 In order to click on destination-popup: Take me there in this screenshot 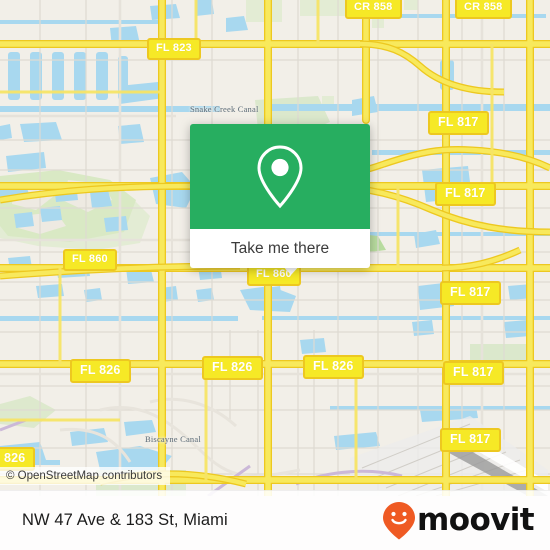, I will do `click(280, 196)`.